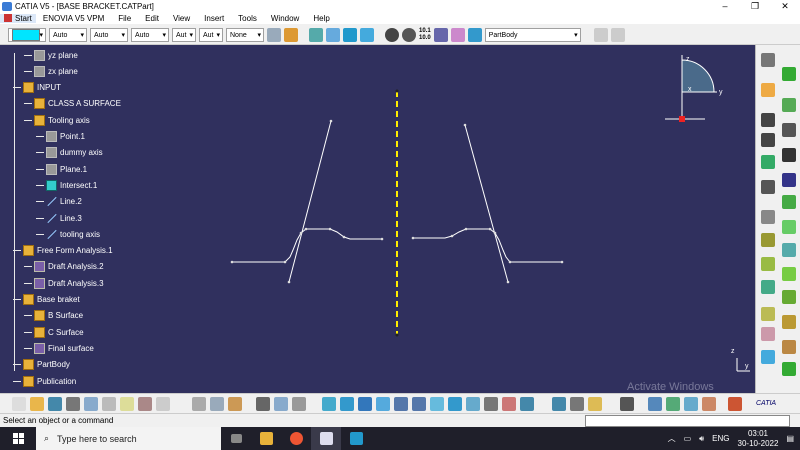 The image size is (800, 450). I want to click on print-icon, so click(73, 403).